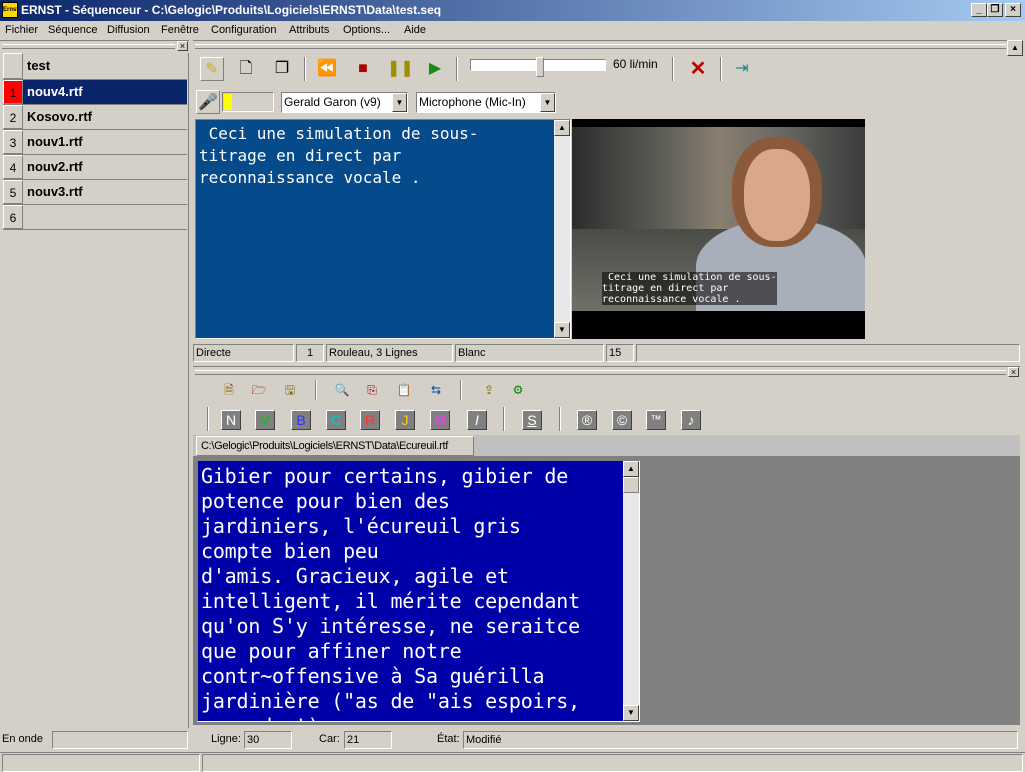 This screenshot has width=1025, height=772. What do you see at coordinates (979, 10) in the screenshot?
I see `minimize-button: _` at bounding box center [979, 10].